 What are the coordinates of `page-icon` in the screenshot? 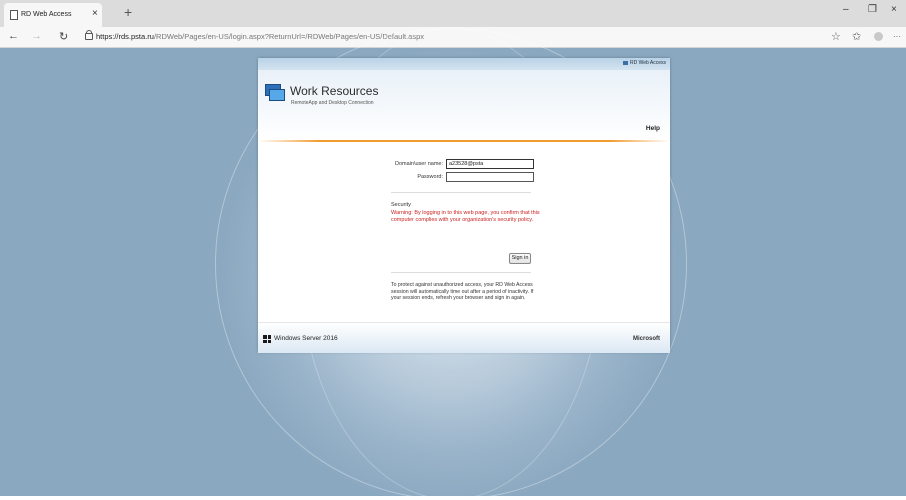 It's located at (14, 15).